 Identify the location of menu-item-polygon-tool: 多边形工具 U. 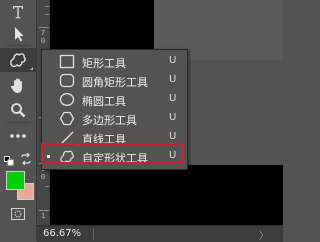
(114, 118).